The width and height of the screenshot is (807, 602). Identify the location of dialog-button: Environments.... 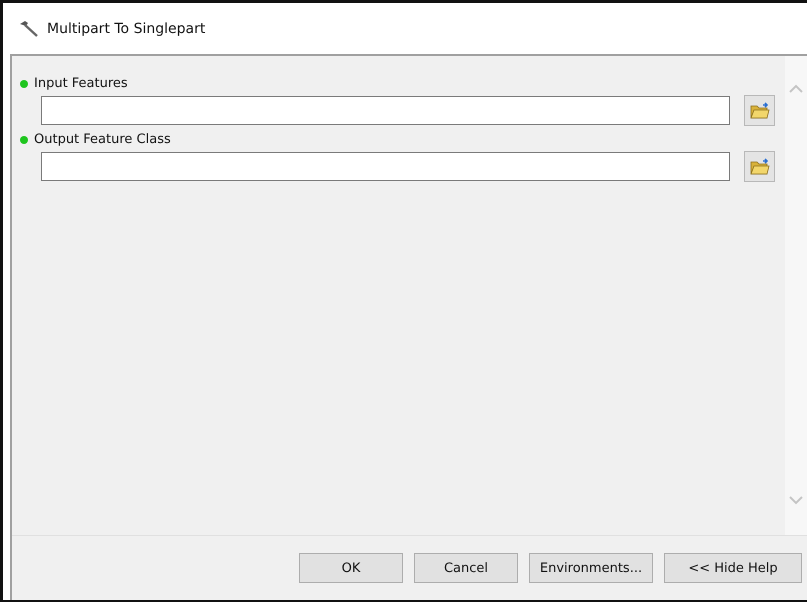
(591, 568).